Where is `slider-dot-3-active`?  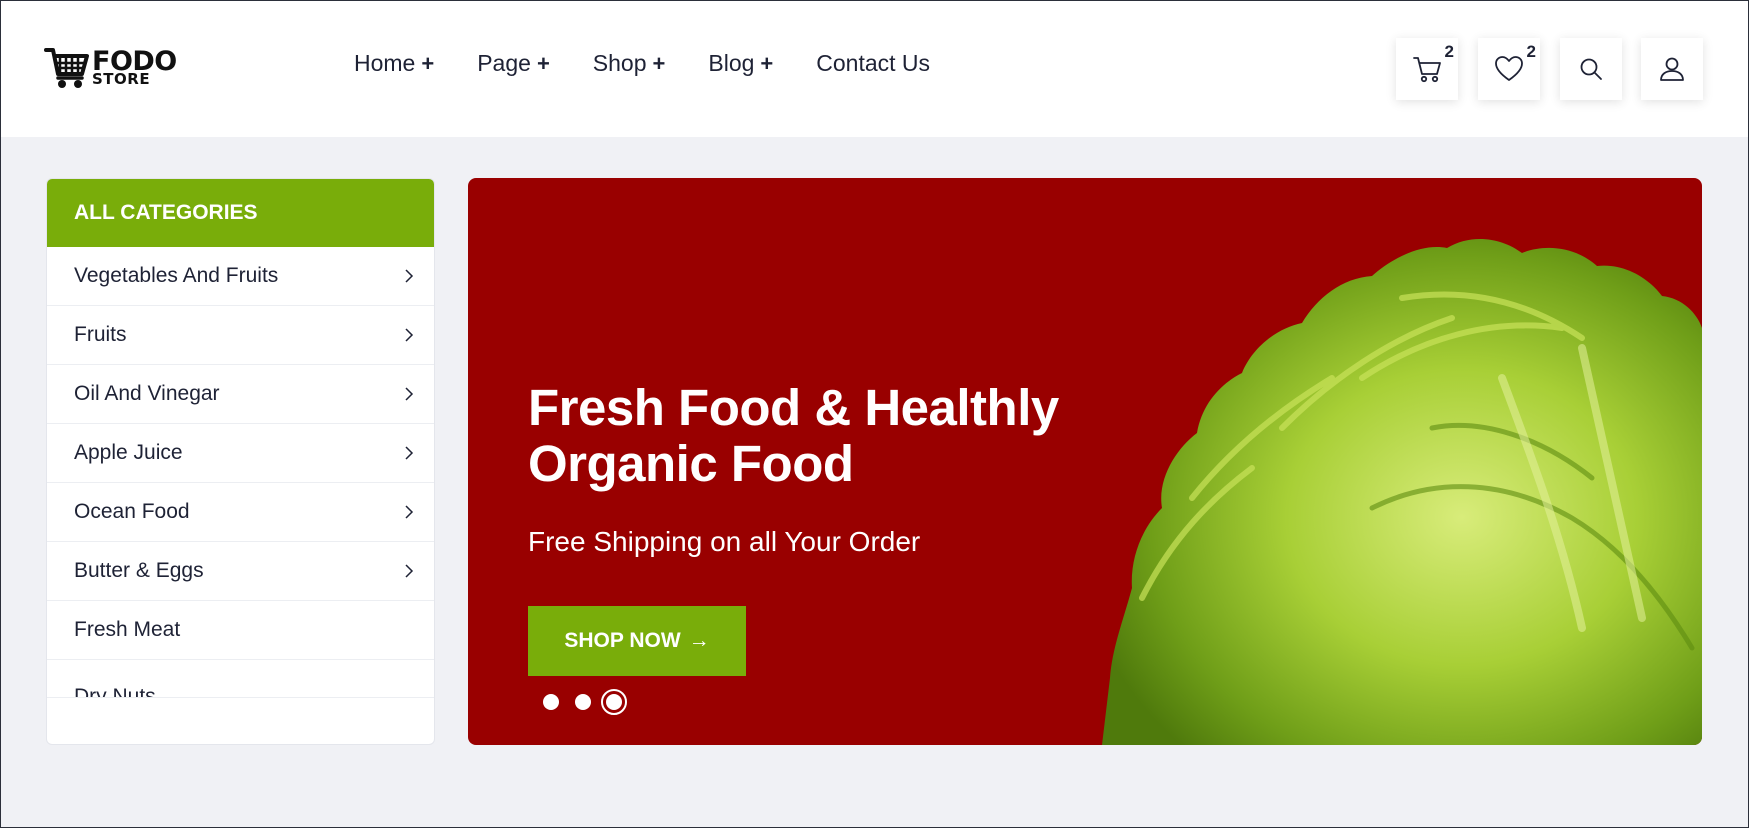
slider-dot-3-active is located at coordinates (614, 702).